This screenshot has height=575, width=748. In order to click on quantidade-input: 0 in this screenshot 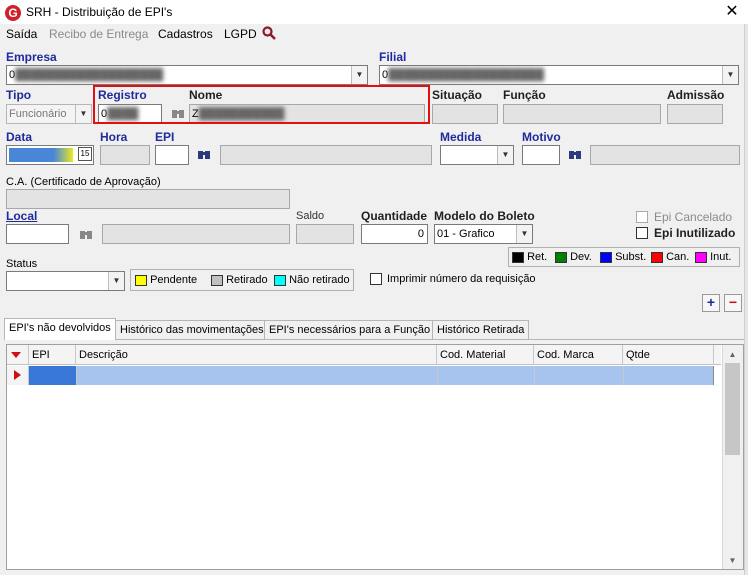, I will do `click(394, 234)`.